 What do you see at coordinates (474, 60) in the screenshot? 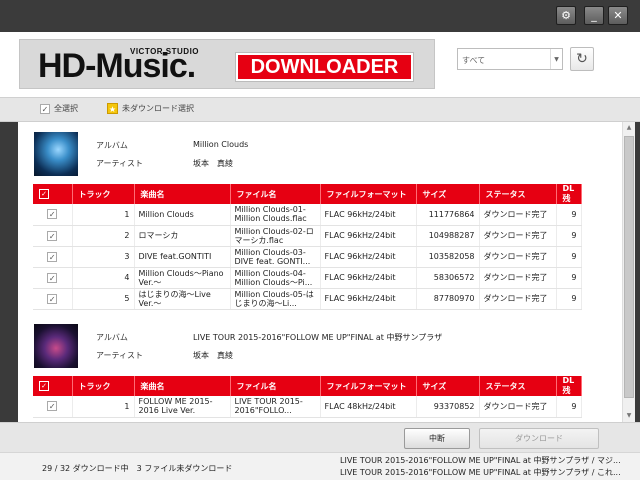
I see `filter-value: すべて` at bounding box center [474, 60].